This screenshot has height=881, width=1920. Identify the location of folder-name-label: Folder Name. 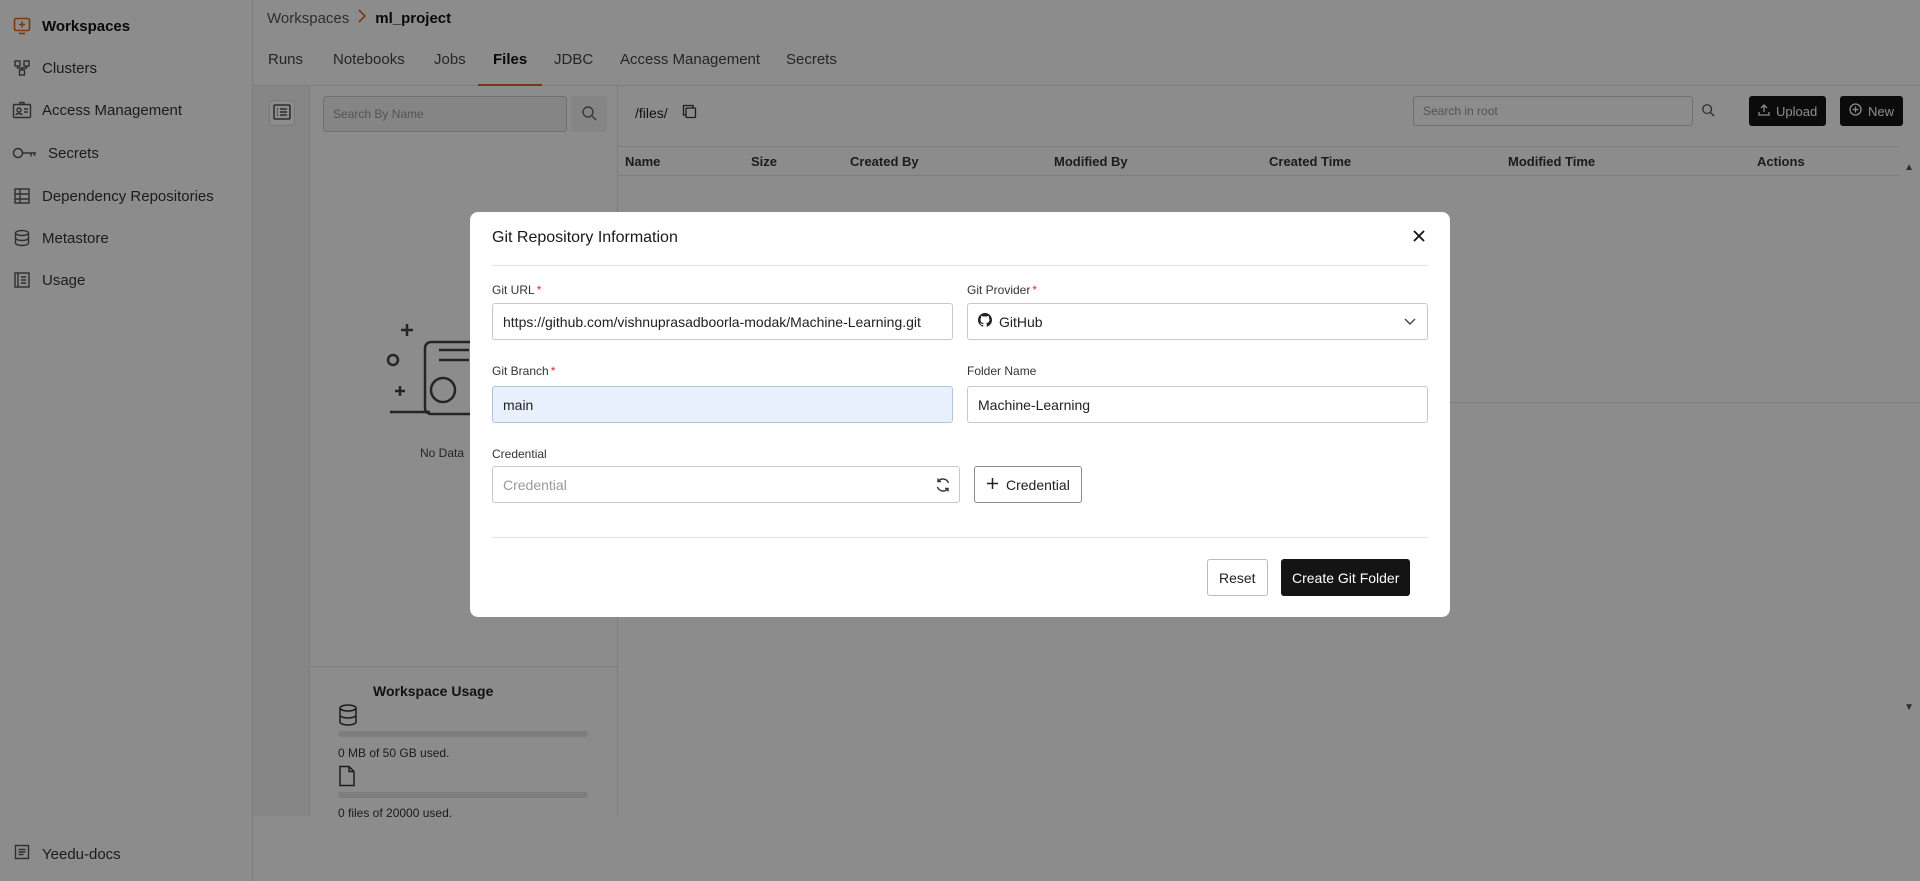
(1002, 371).